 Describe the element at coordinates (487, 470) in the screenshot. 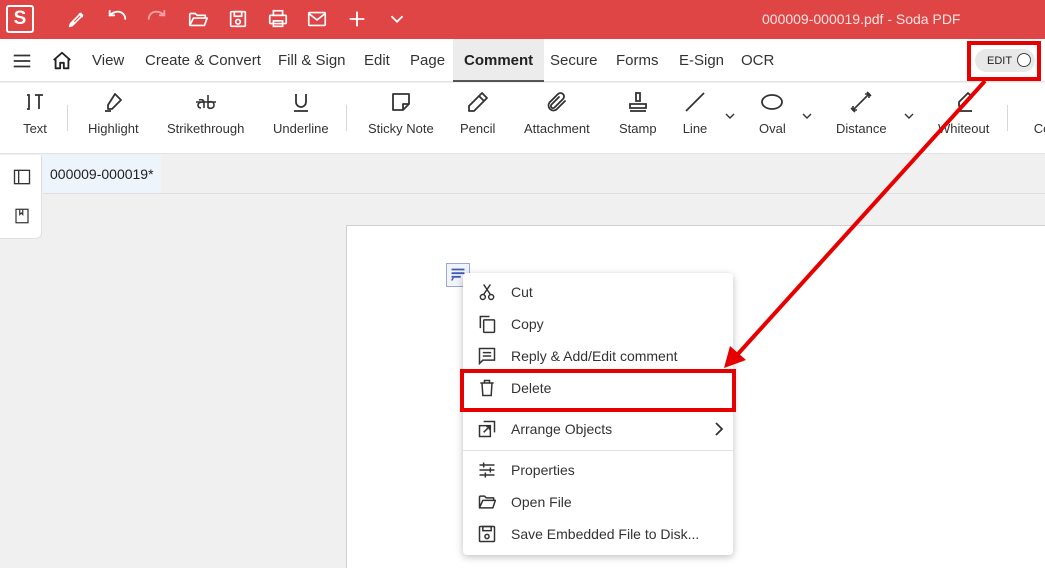

I see `sliders-icon` at that location.